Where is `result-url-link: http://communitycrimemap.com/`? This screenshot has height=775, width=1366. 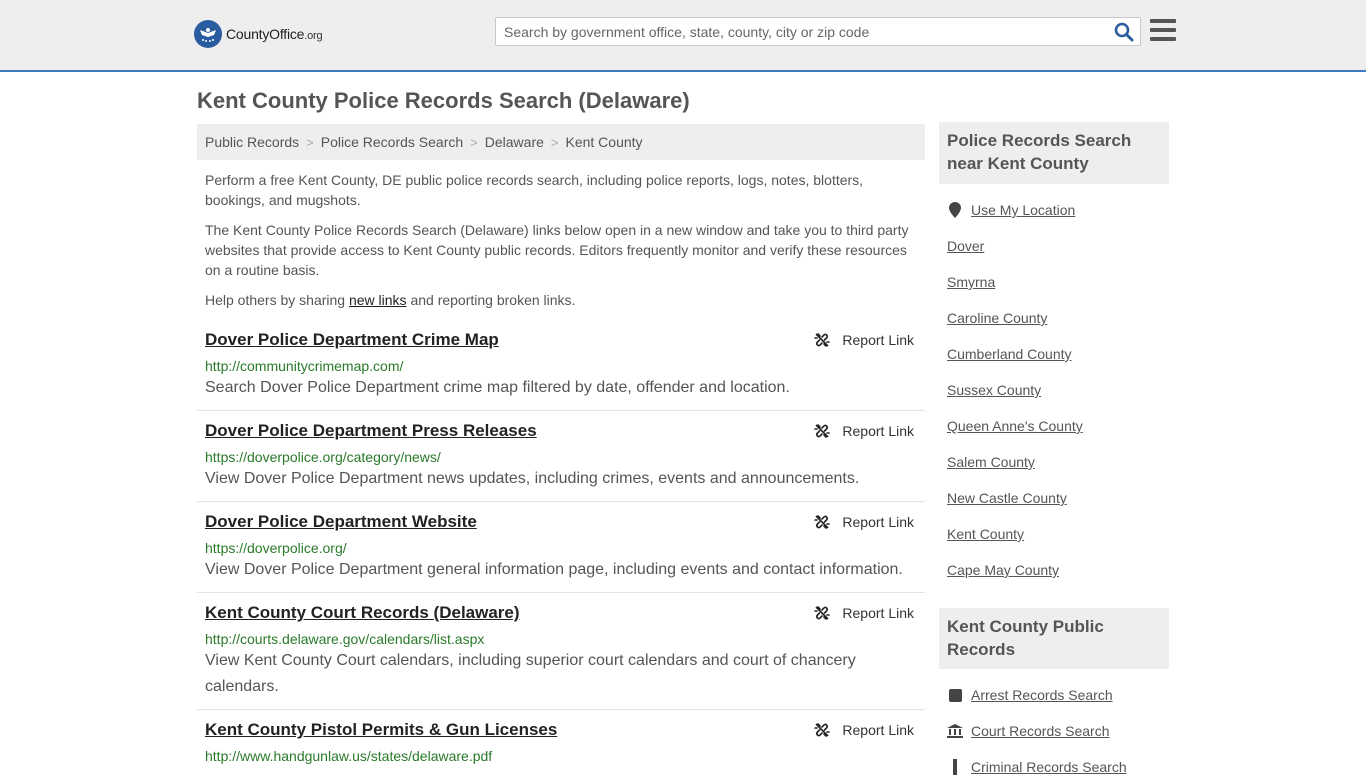
result-url-link: http://communitycrimemap.com/ is located at coordinates (304, 366).